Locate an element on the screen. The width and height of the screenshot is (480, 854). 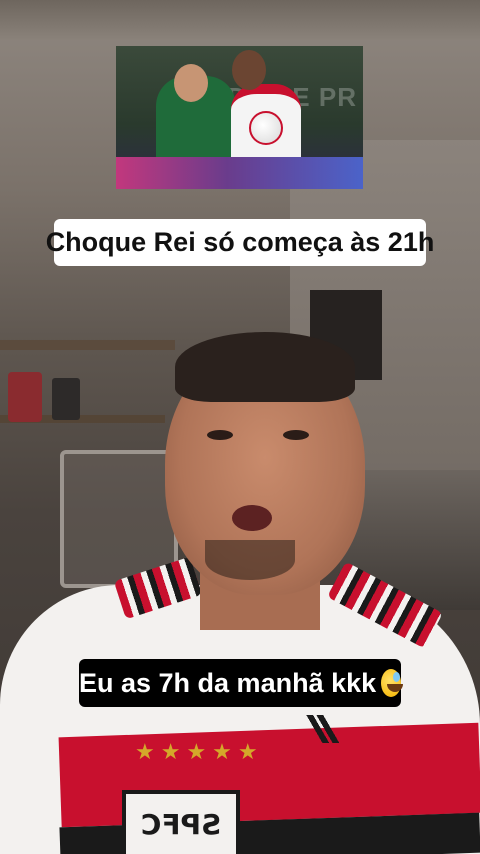
football-icon is located at coordinates (266, 128).